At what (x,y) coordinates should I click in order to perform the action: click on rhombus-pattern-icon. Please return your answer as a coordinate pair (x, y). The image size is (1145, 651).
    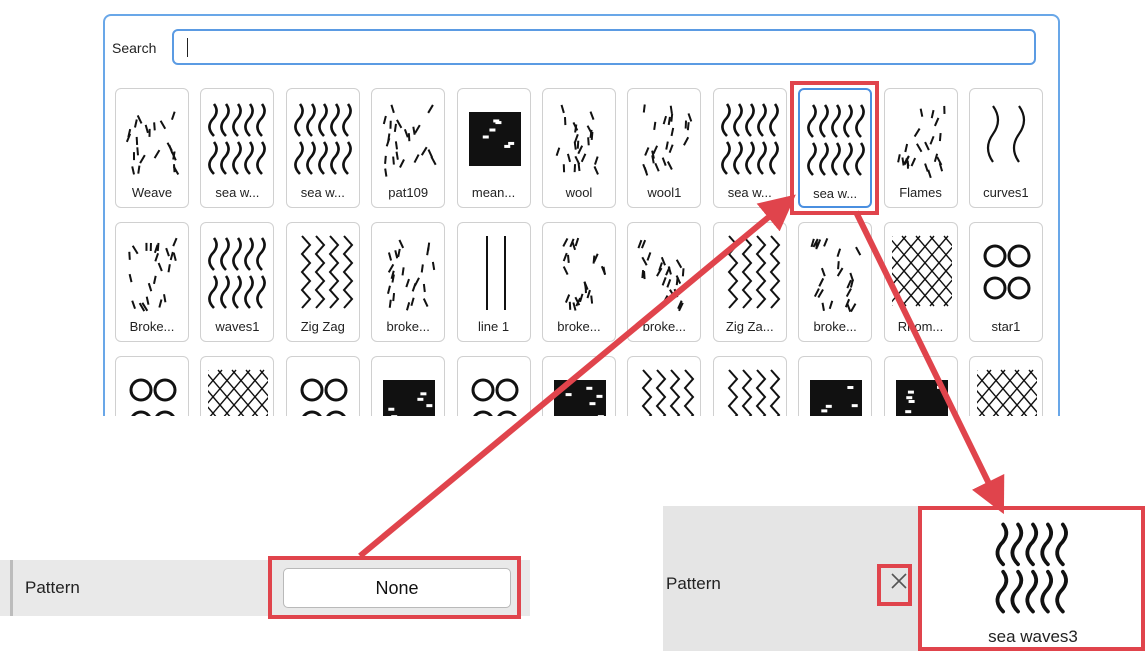
    Looking at the image, I should click on (921, 271).